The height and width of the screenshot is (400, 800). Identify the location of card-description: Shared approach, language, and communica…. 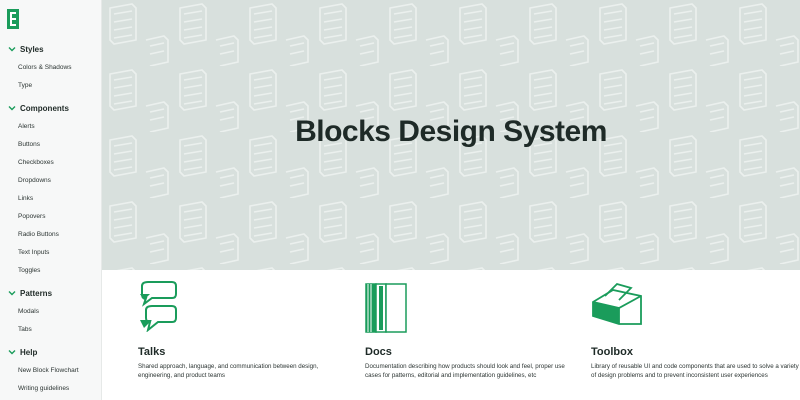
(228, 371).